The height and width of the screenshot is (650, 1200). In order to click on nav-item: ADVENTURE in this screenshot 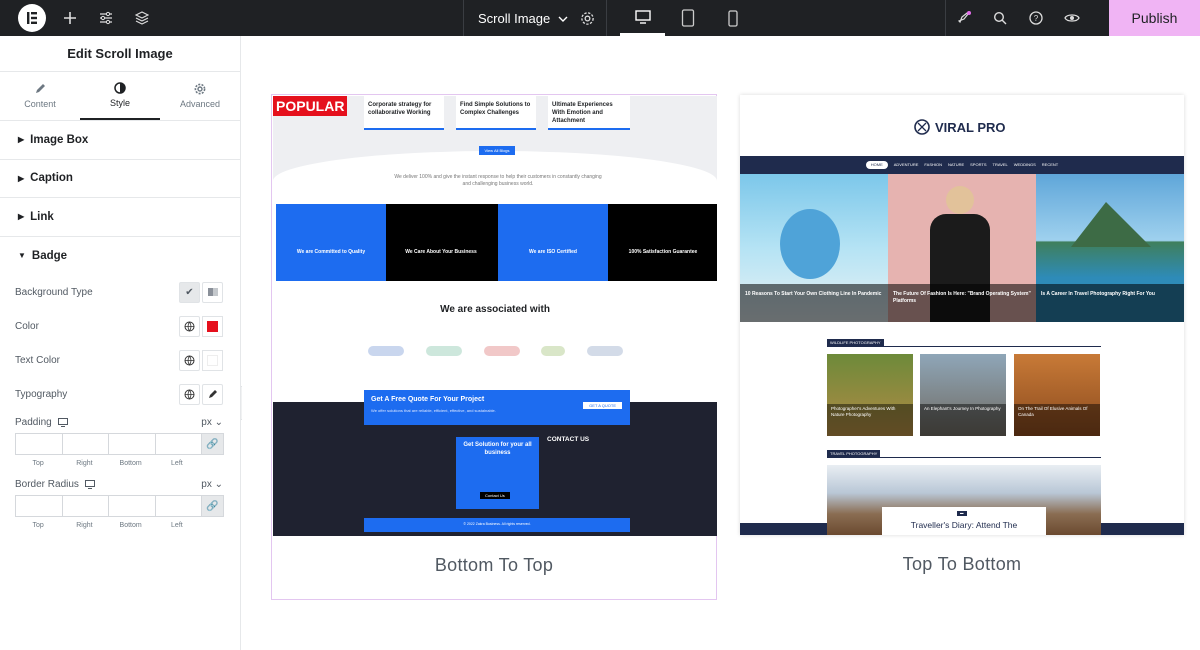, I will do `click(906, 164)`.